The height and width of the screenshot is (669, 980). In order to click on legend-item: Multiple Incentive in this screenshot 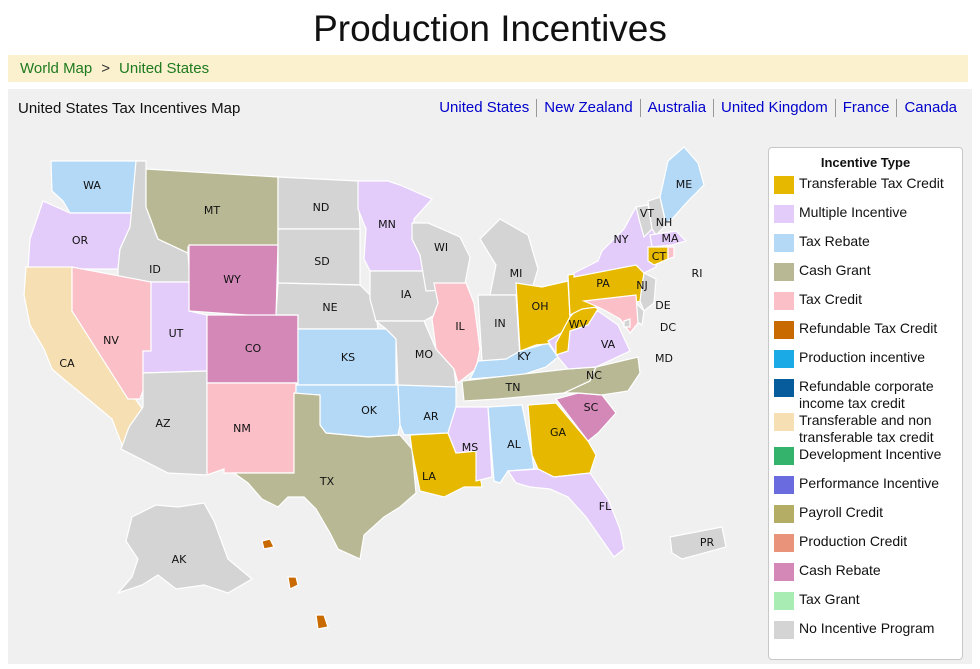, I will do `click(865, 218)`.